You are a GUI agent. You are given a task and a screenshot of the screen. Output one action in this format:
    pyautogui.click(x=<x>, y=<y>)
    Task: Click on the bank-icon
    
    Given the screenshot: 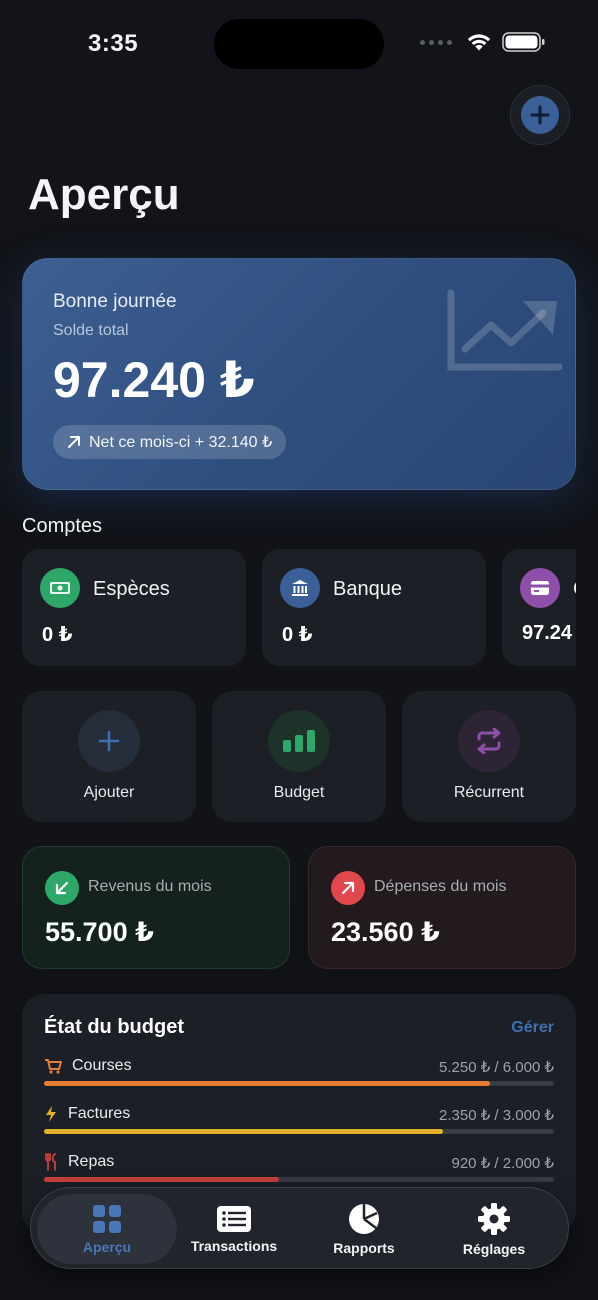 What is the action you would take?
    pyautogui.click(x=300, y=588)
    